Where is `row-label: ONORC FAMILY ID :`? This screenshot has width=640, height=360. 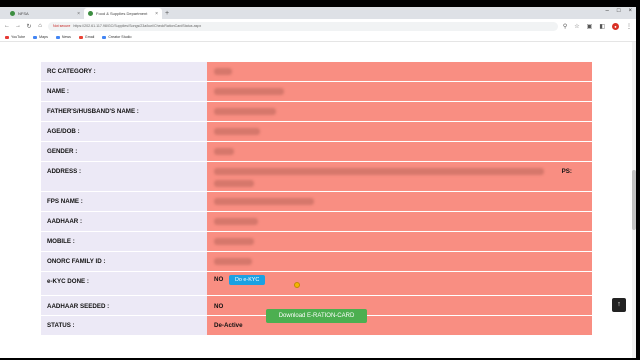 row-label: ONORC FAMILY ID : is located at coordinates (124, 261).